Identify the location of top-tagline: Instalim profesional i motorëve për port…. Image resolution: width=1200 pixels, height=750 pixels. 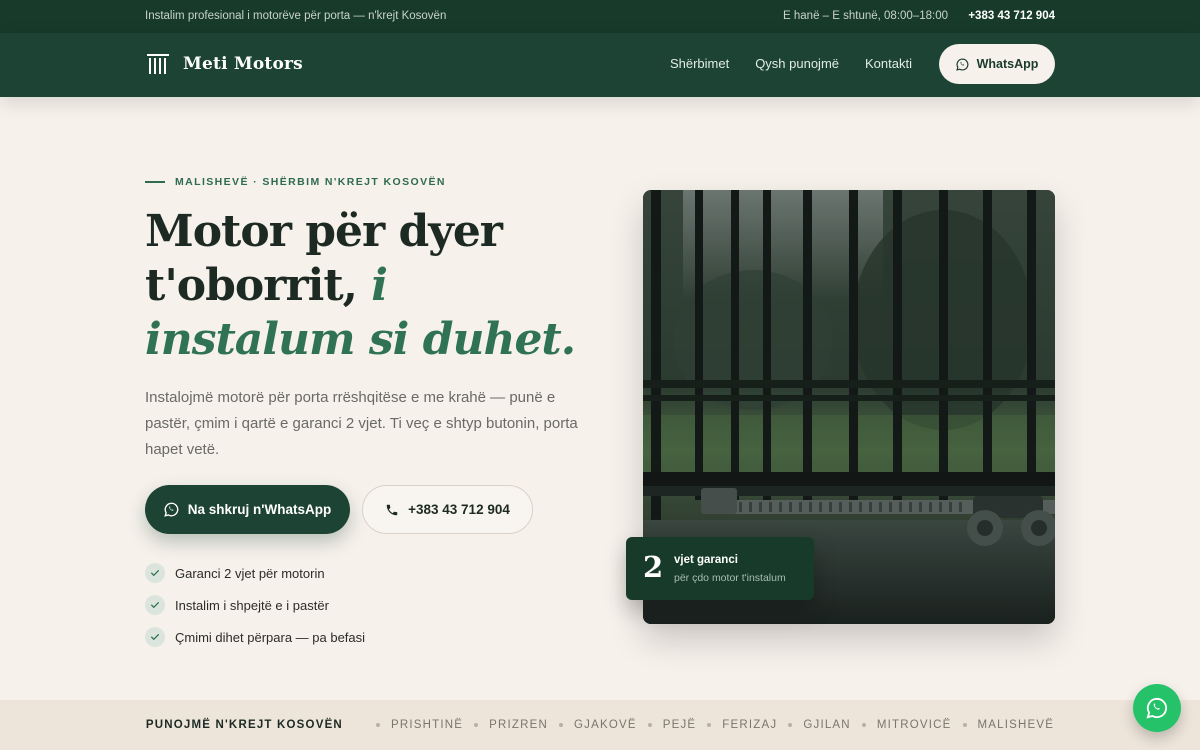
(296, 16).